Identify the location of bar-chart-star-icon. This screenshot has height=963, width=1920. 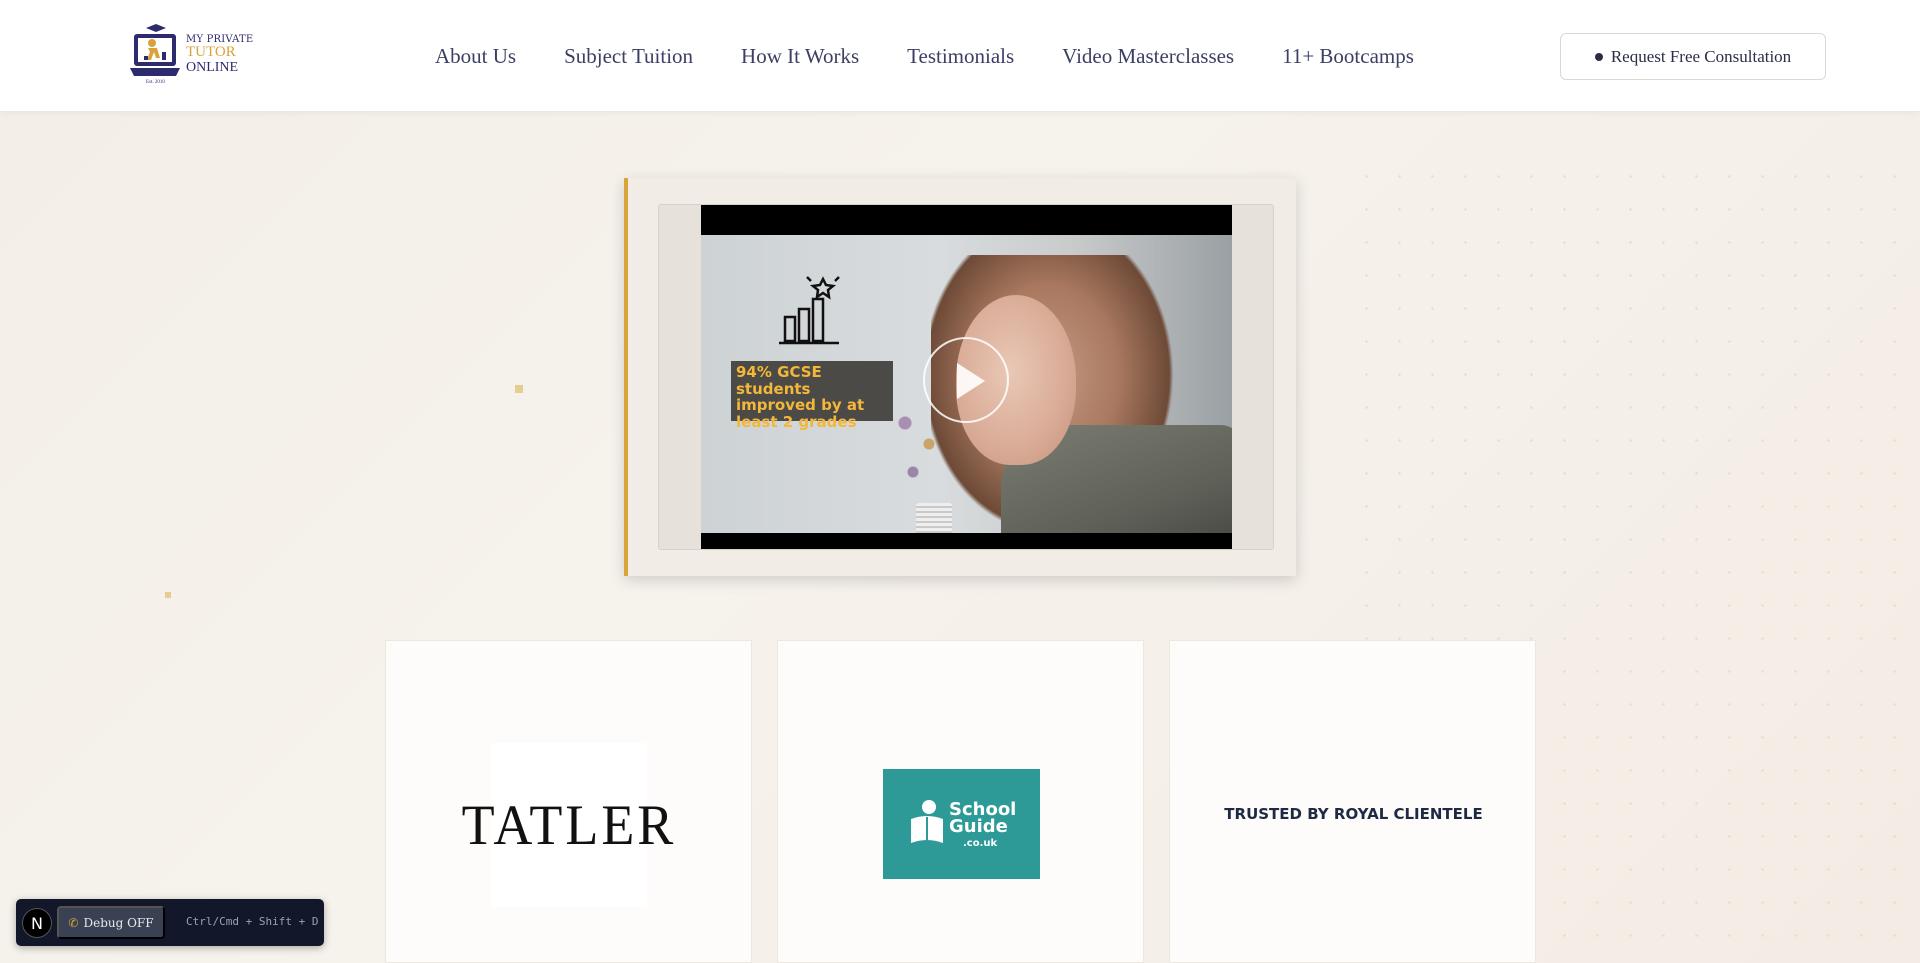
(809, 310).